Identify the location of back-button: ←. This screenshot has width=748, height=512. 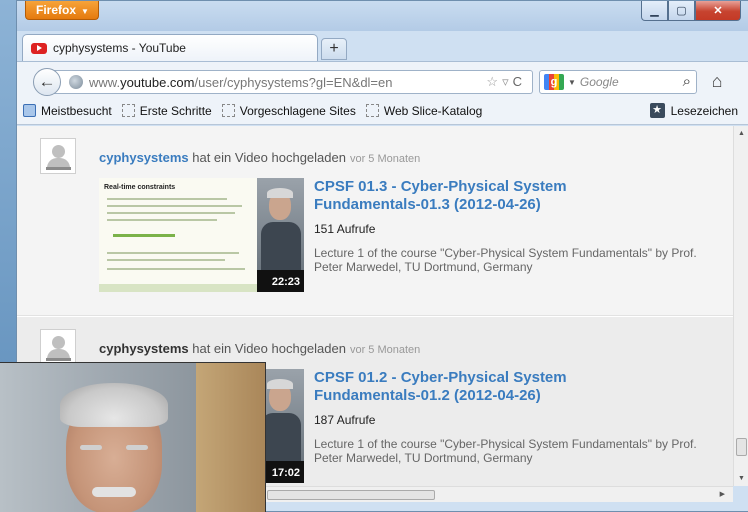
(47, 82).